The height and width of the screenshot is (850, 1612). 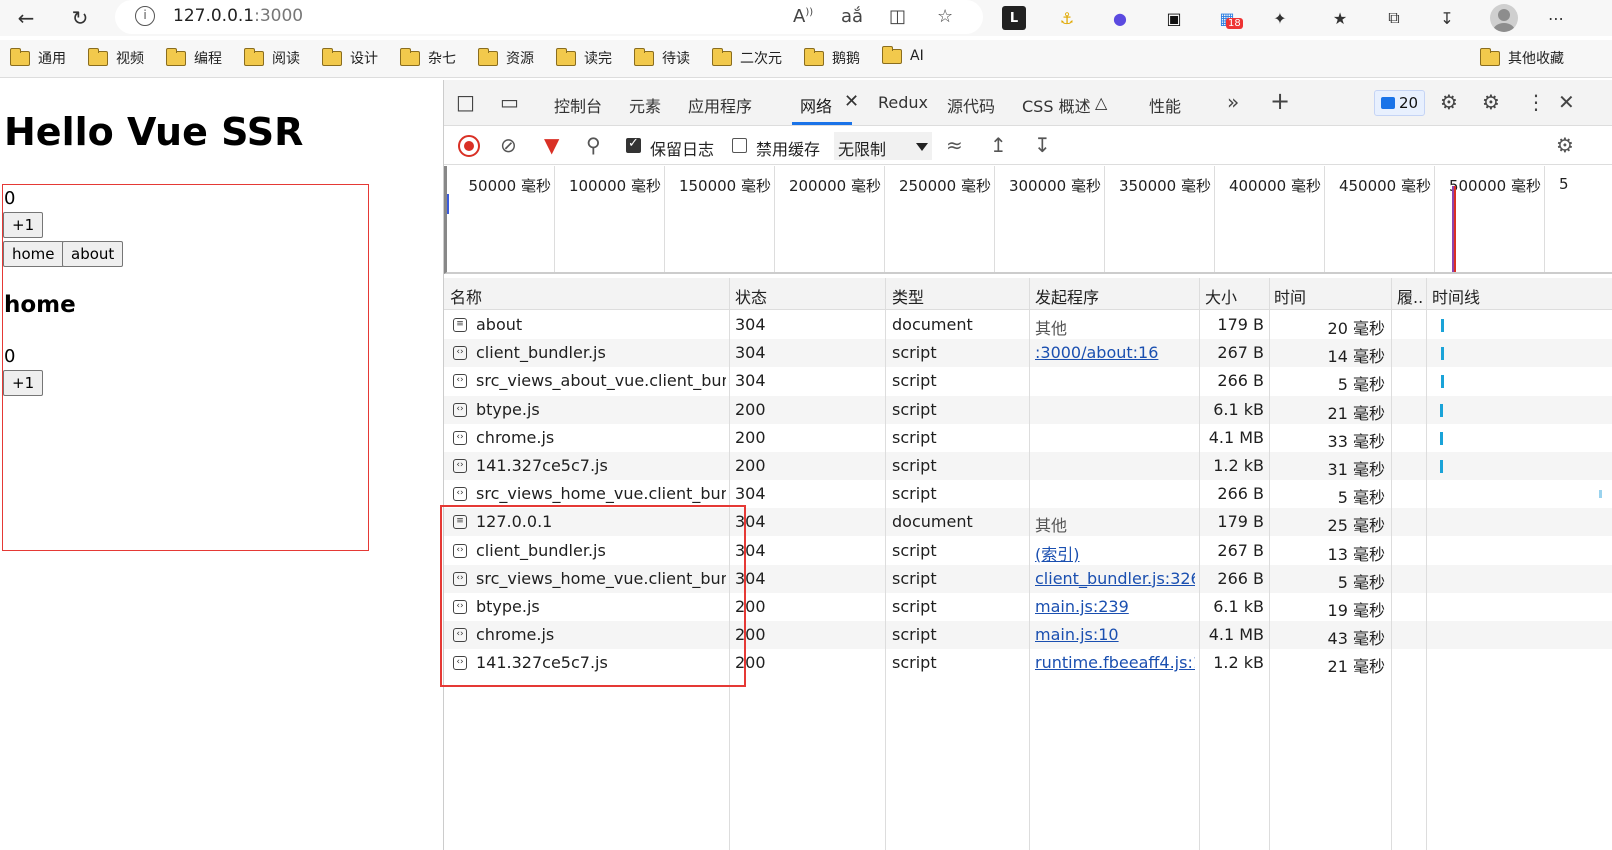 What do you see at coordinates (908, 296) in the screenshot?
I see `col-type: 类型` at bounding box center [908, 296].